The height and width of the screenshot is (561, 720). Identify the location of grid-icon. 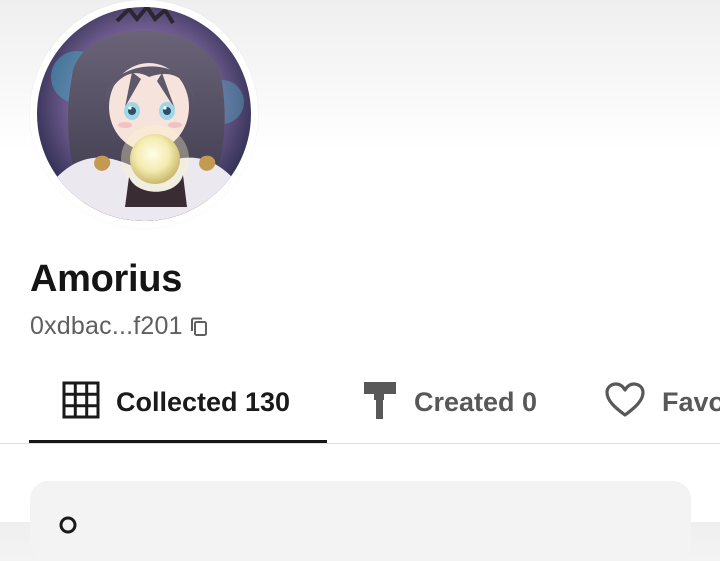
(81, 402).